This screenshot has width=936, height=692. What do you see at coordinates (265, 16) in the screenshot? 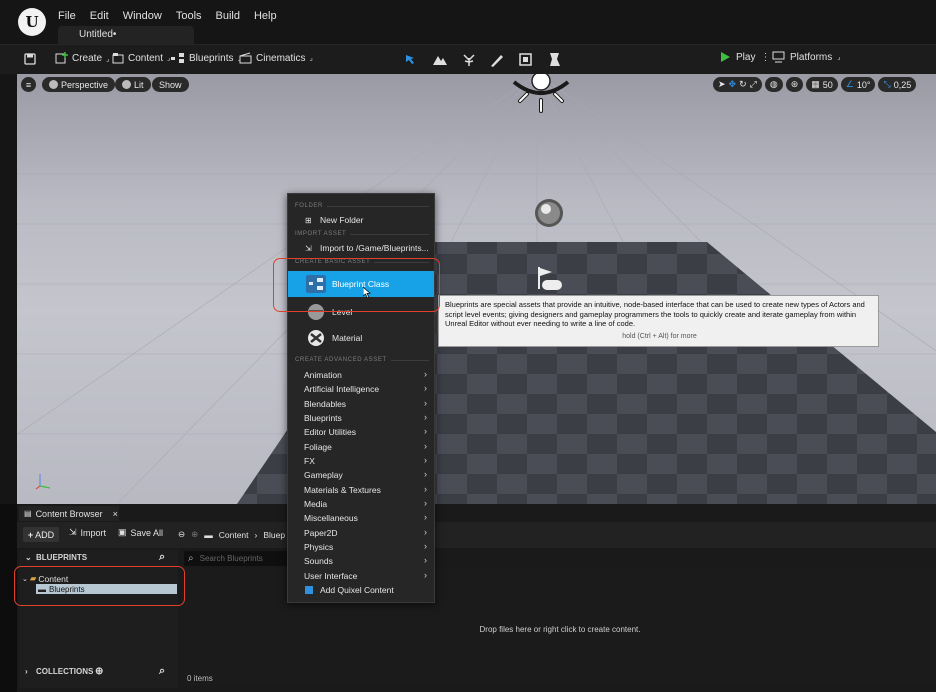
I see `menu-help: Help` at bounding box center [265, 16].